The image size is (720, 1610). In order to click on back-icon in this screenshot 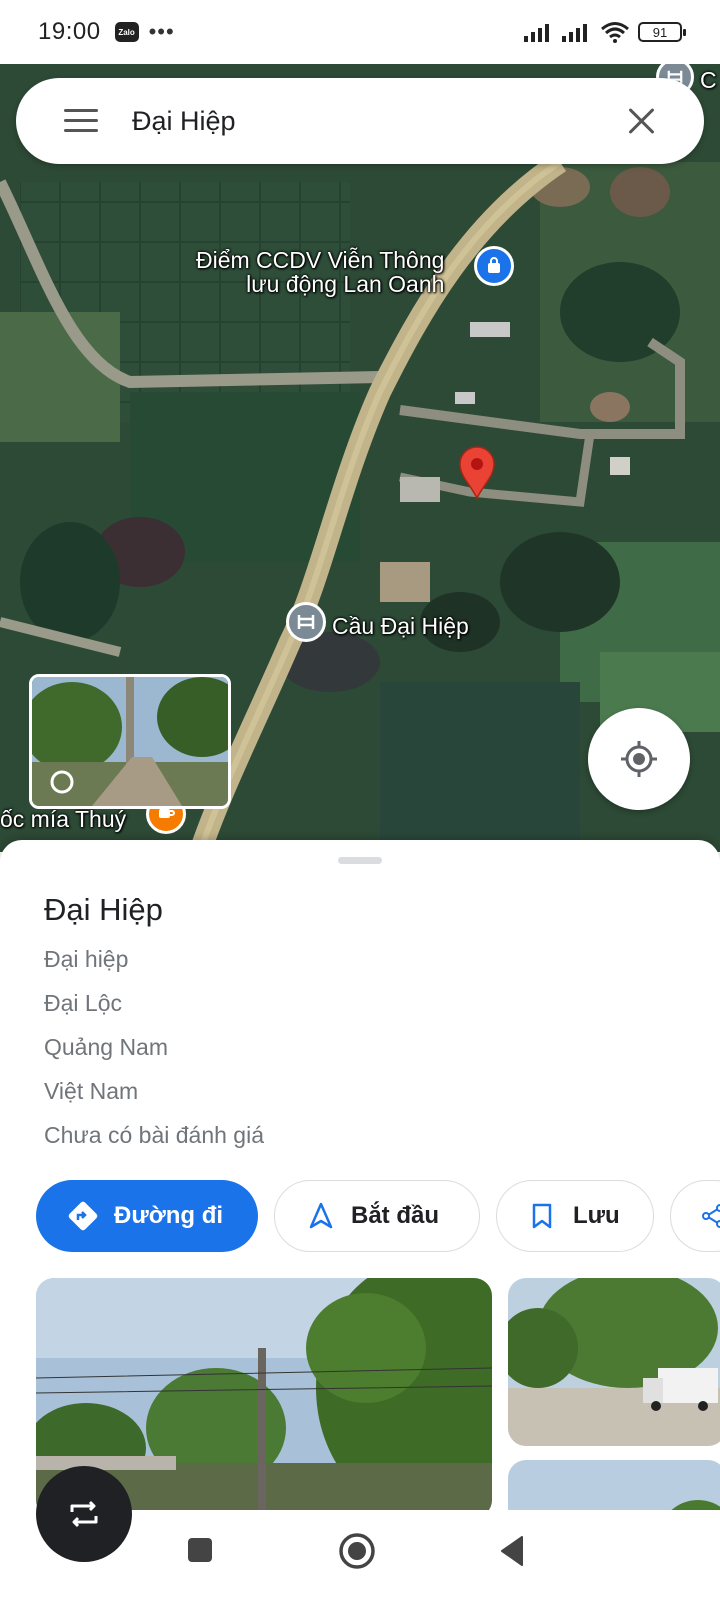, I will do `click(512, 1551)`.